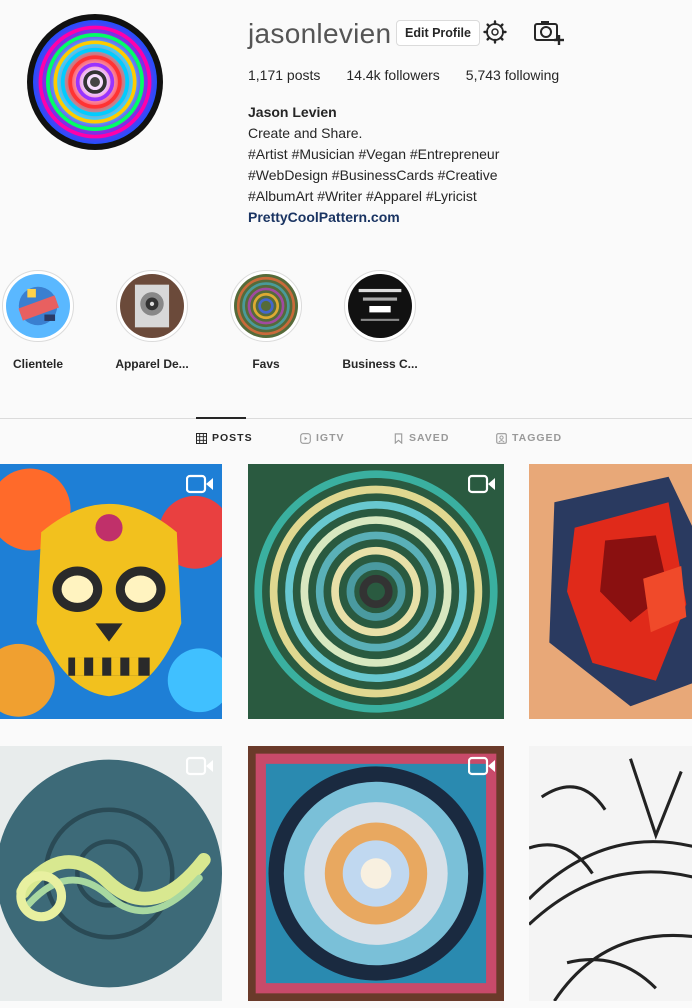 This screenshot has width=692, height=1008. What do you see at coordinates (266, 364) in the screenshot?
I see `highlight-label: Favs` at bounding box center [266, 364].